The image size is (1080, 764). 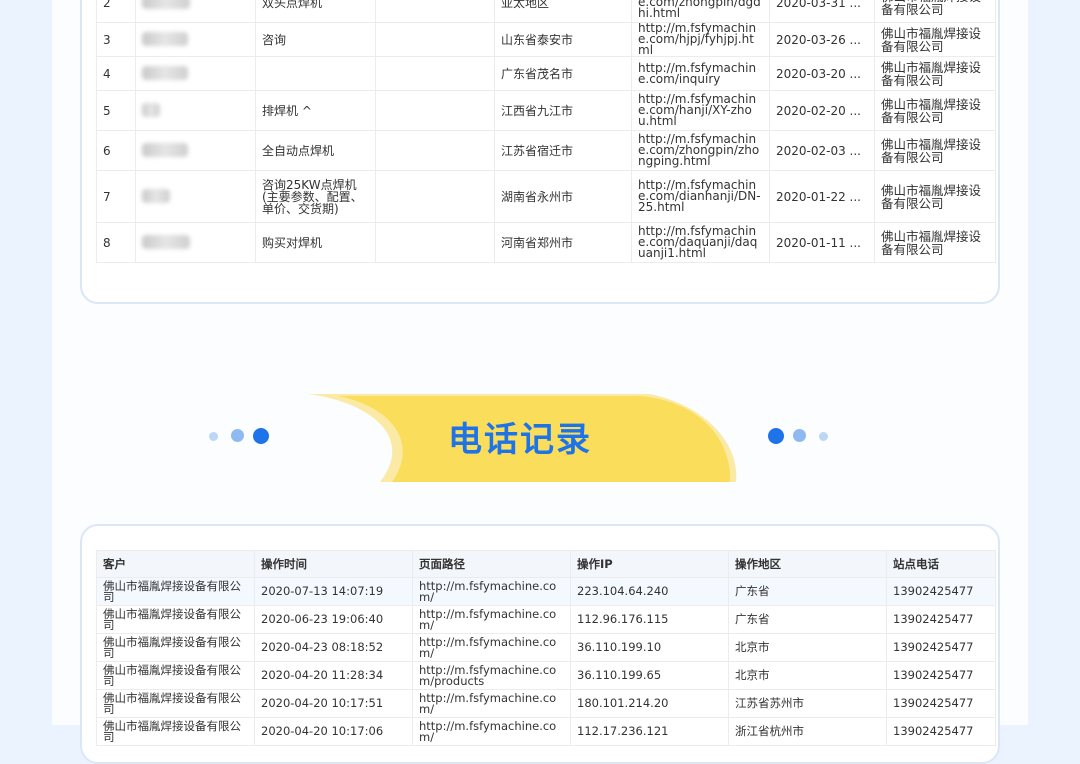 What do you see at coordinates (649, 591) in the screenshot?
I see `operation-ip: 223.104.64.240` at bounding box center [649, 591].